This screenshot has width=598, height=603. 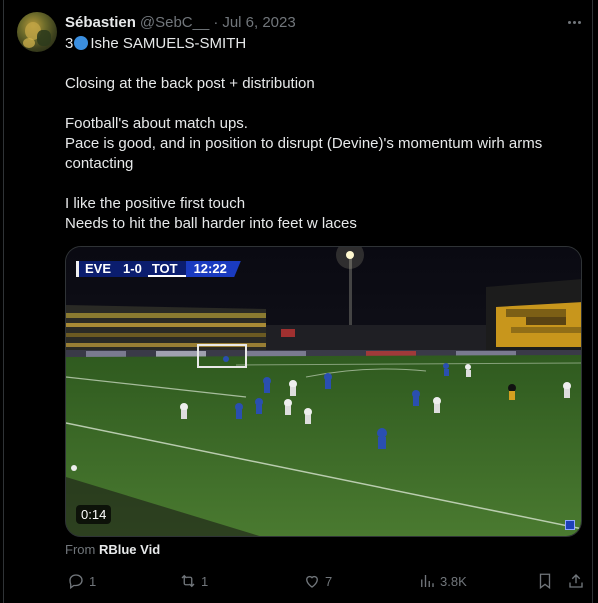 I want to click on scoreboard: EVE 1-0 TOT 12:22, so click(x=158, y=269).